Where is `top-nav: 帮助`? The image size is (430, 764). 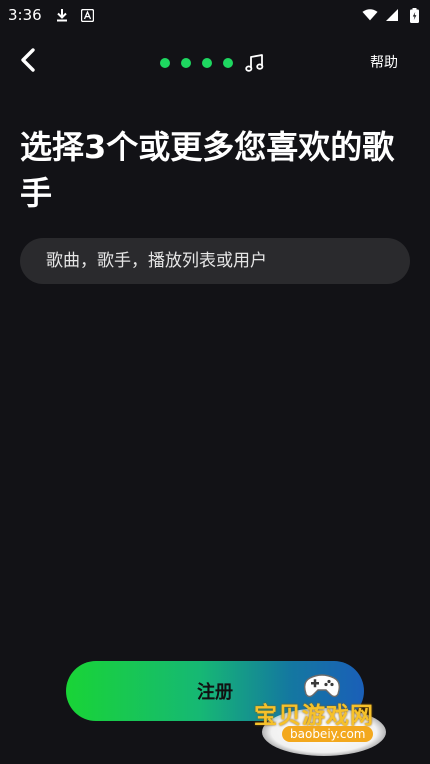
top-nav: 帮助 is located at coordinates (215, 62).